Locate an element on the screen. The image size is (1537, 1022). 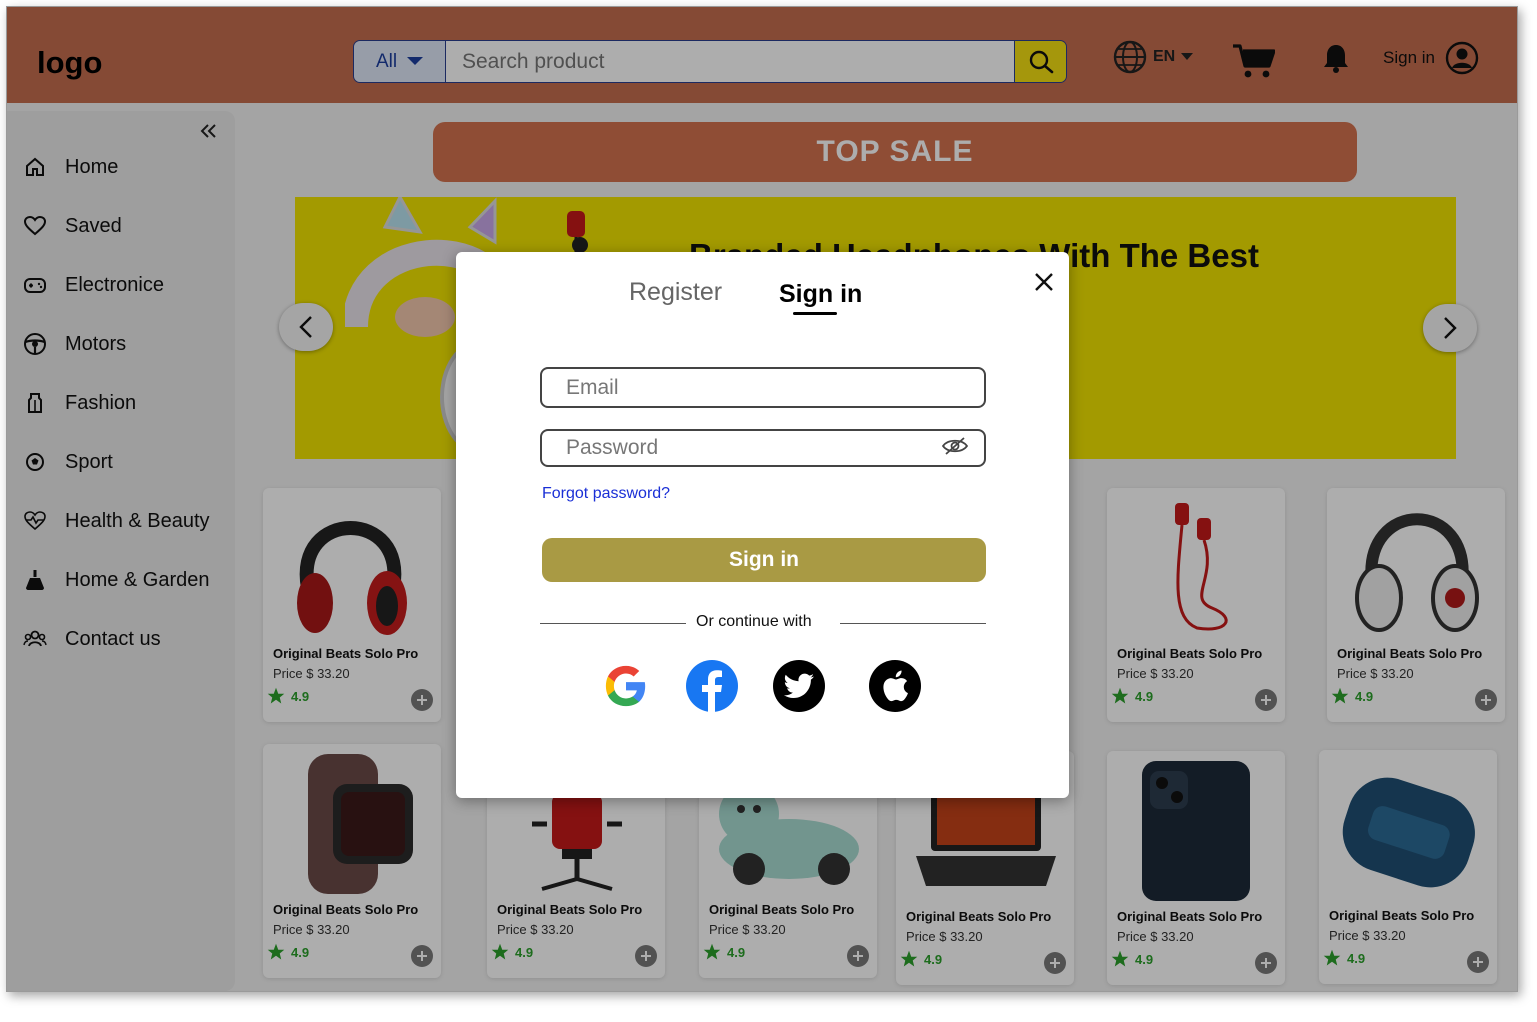
email-field is located at coordinates (763, 387).